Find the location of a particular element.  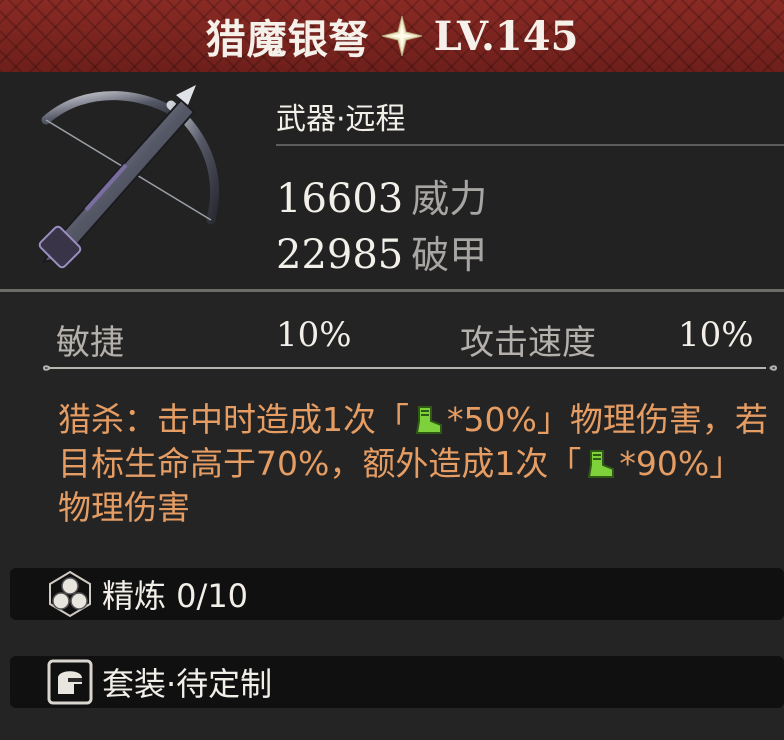

item-title-bar: 猎魔银弩 LV.145 is located at coordinates (392, 37).